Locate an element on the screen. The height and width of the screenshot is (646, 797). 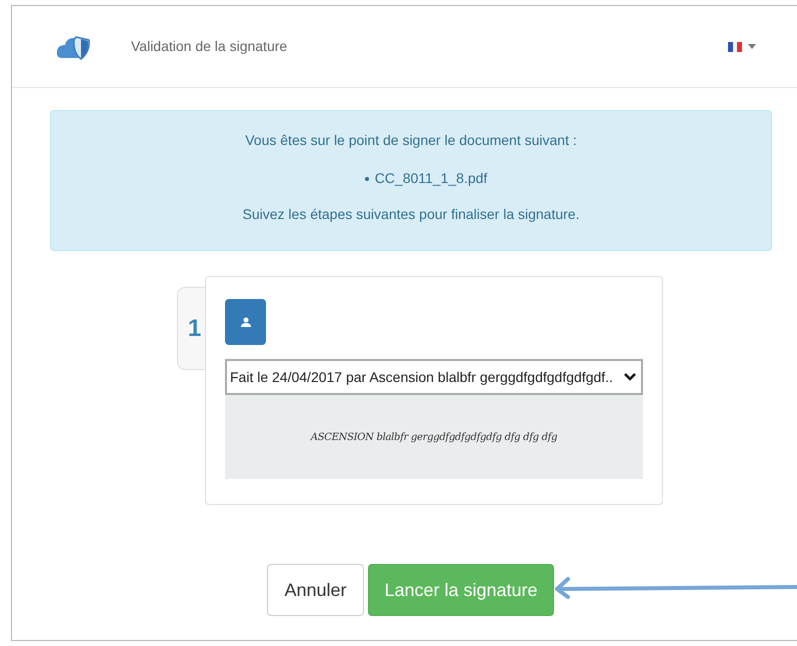
signature: ASCENSION blalbfr gerggdfgdfgdfgdfg dfg dfg dfg is located at coordinates (434, 437).